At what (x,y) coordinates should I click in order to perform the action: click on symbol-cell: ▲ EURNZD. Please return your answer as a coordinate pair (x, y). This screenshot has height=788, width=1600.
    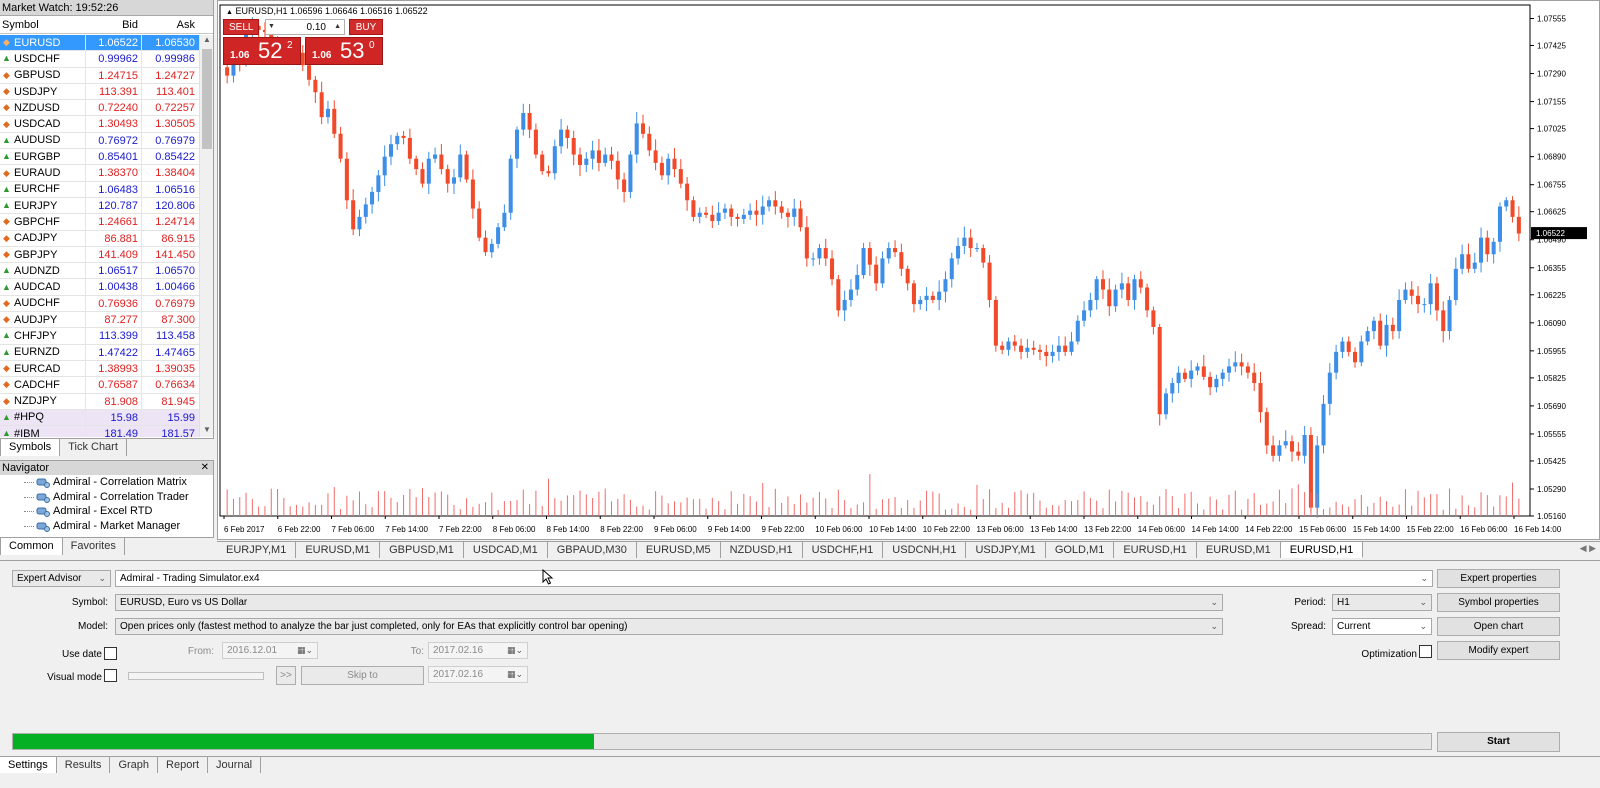
    Looking at the image, I should click on (42, 352).